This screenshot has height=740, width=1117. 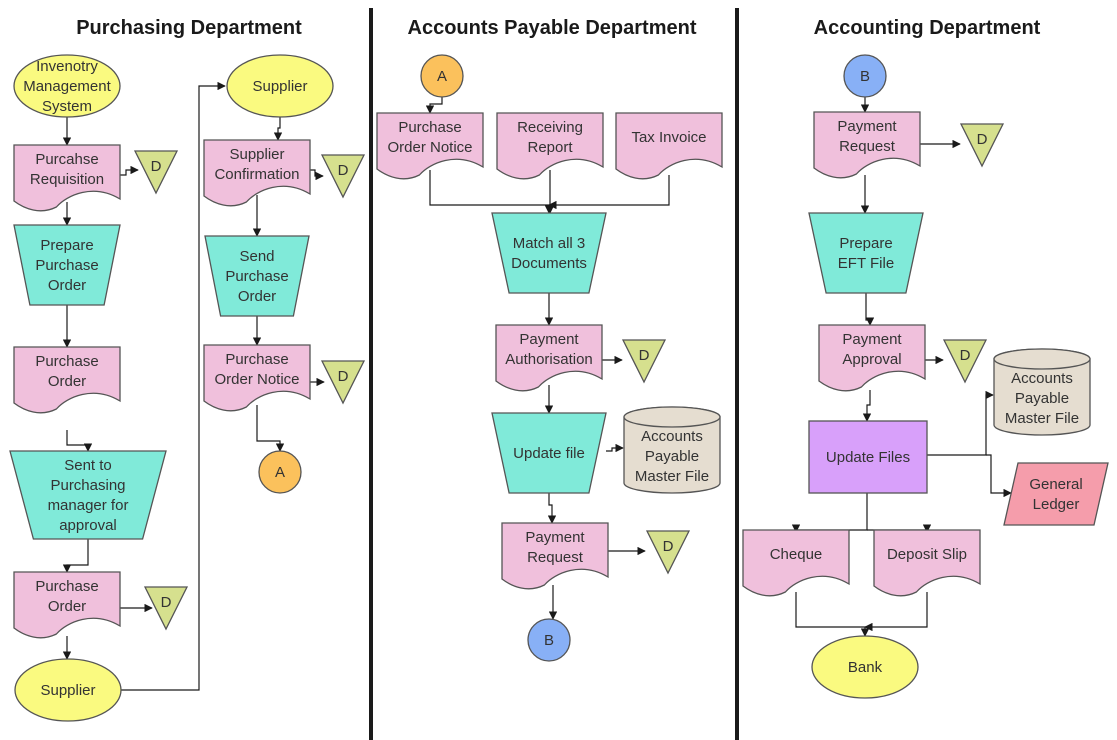 What do you see at coordinates (960, 423) in the screenshot?
I see `connector-c-upd-to-c-db` at bounding box center [960, 423].